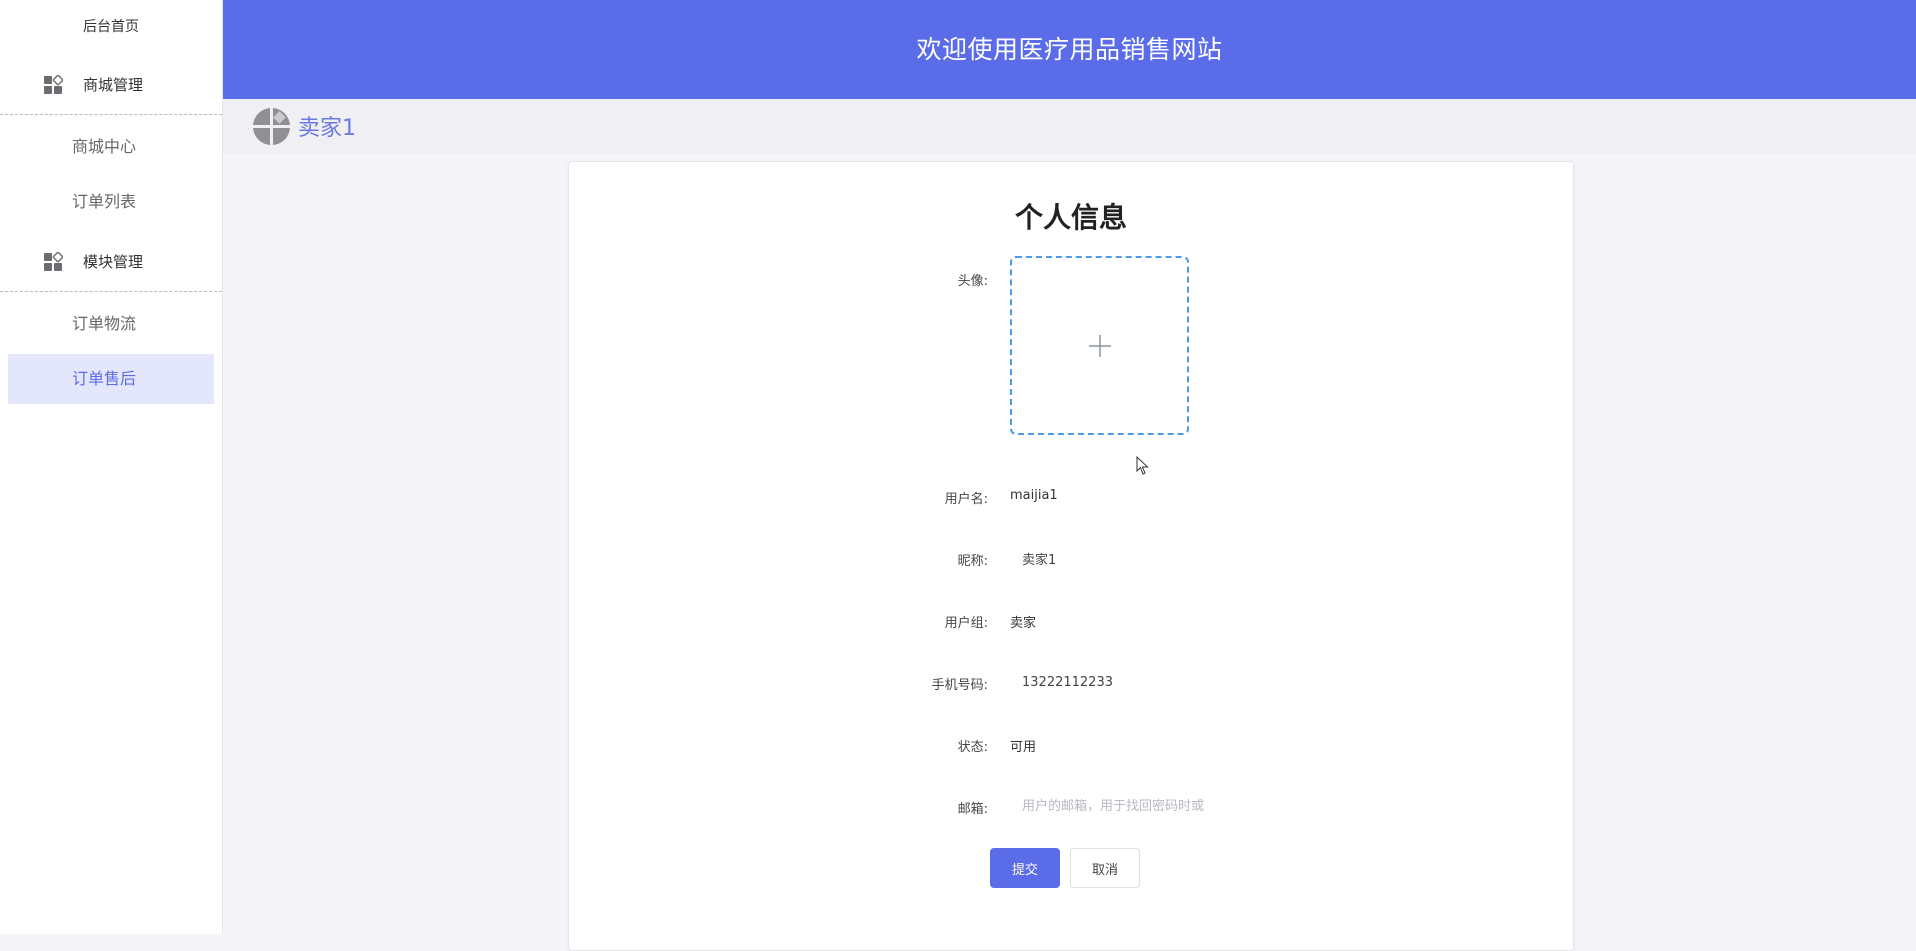  What do you see at coordinates (1023, 623) in the screenshot?
I see `user-group-value: 卖家` at bounding box center [1023, 623].